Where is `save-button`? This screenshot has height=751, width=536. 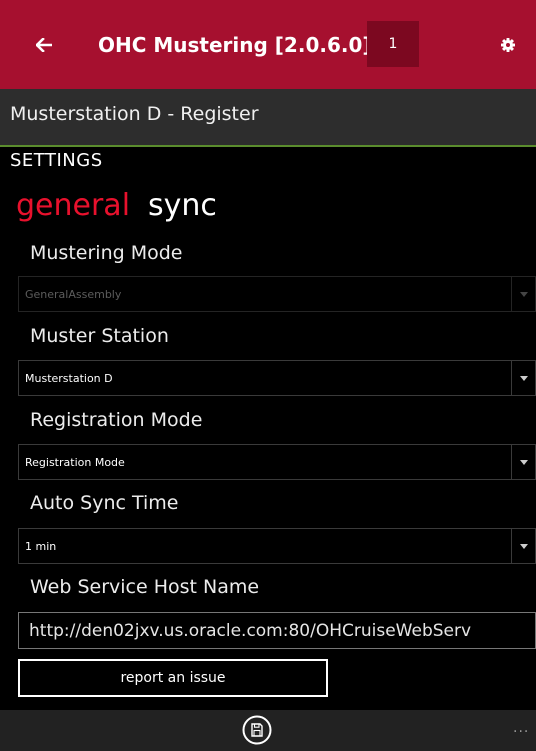
save-button is located at coordinates (257, 730).